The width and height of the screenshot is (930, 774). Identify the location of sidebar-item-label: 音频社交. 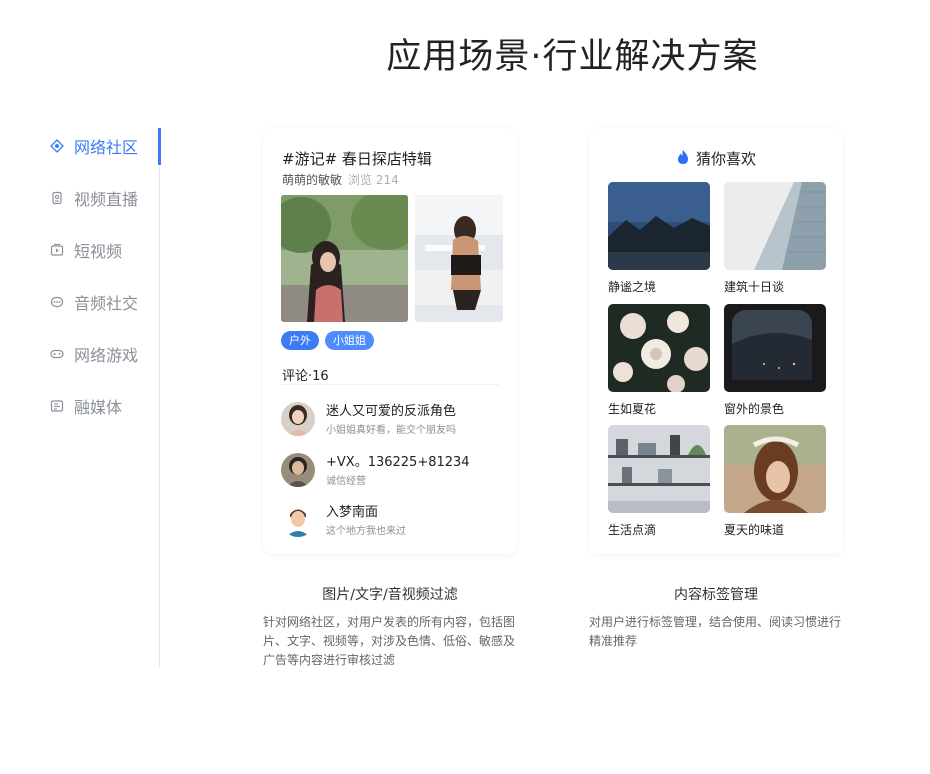
(106, 303).